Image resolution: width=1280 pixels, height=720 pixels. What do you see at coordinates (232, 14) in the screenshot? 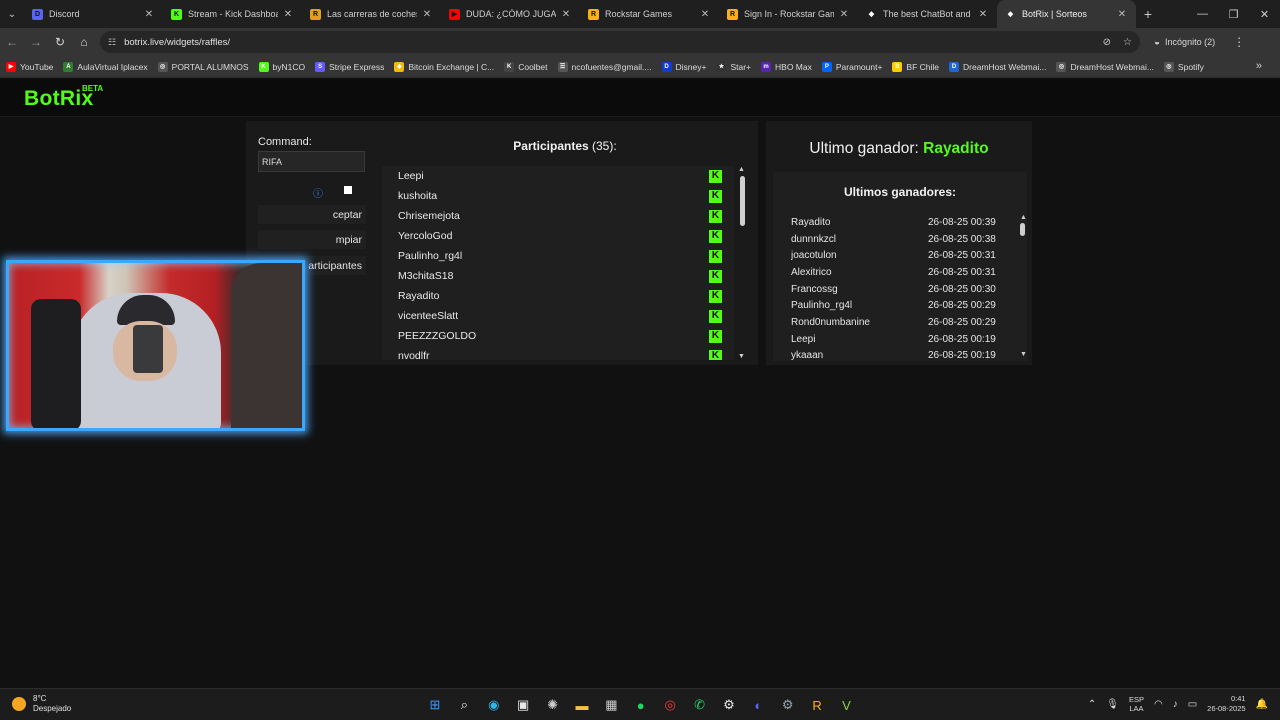
I see `browser-tab: K Stream - Kick Dashboard ✕` at bounding box center [232, 14].